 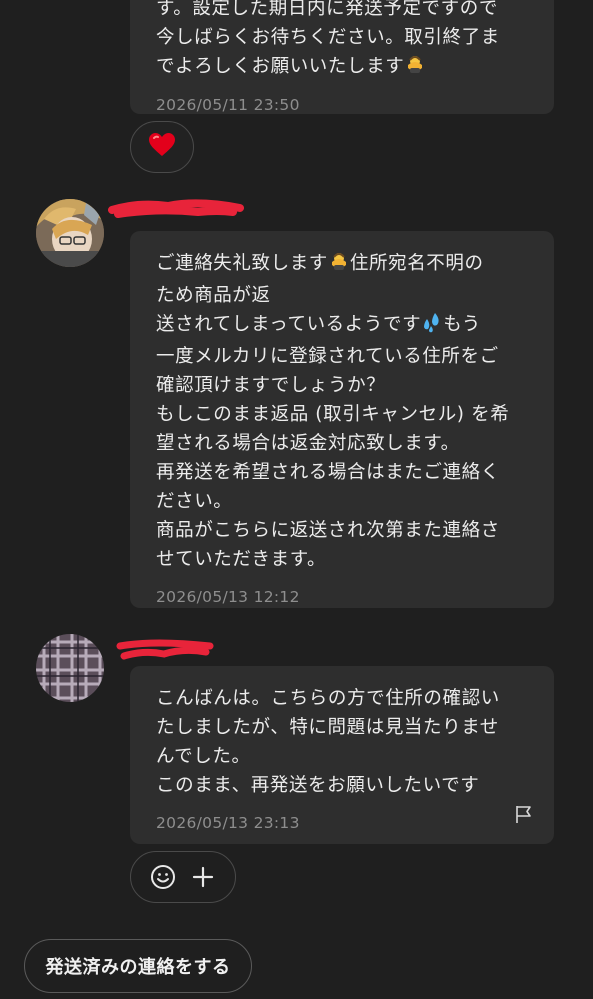 I want to click on shipped-notice-button: 発送済みの連絡をする, so click(x=138, y=966).